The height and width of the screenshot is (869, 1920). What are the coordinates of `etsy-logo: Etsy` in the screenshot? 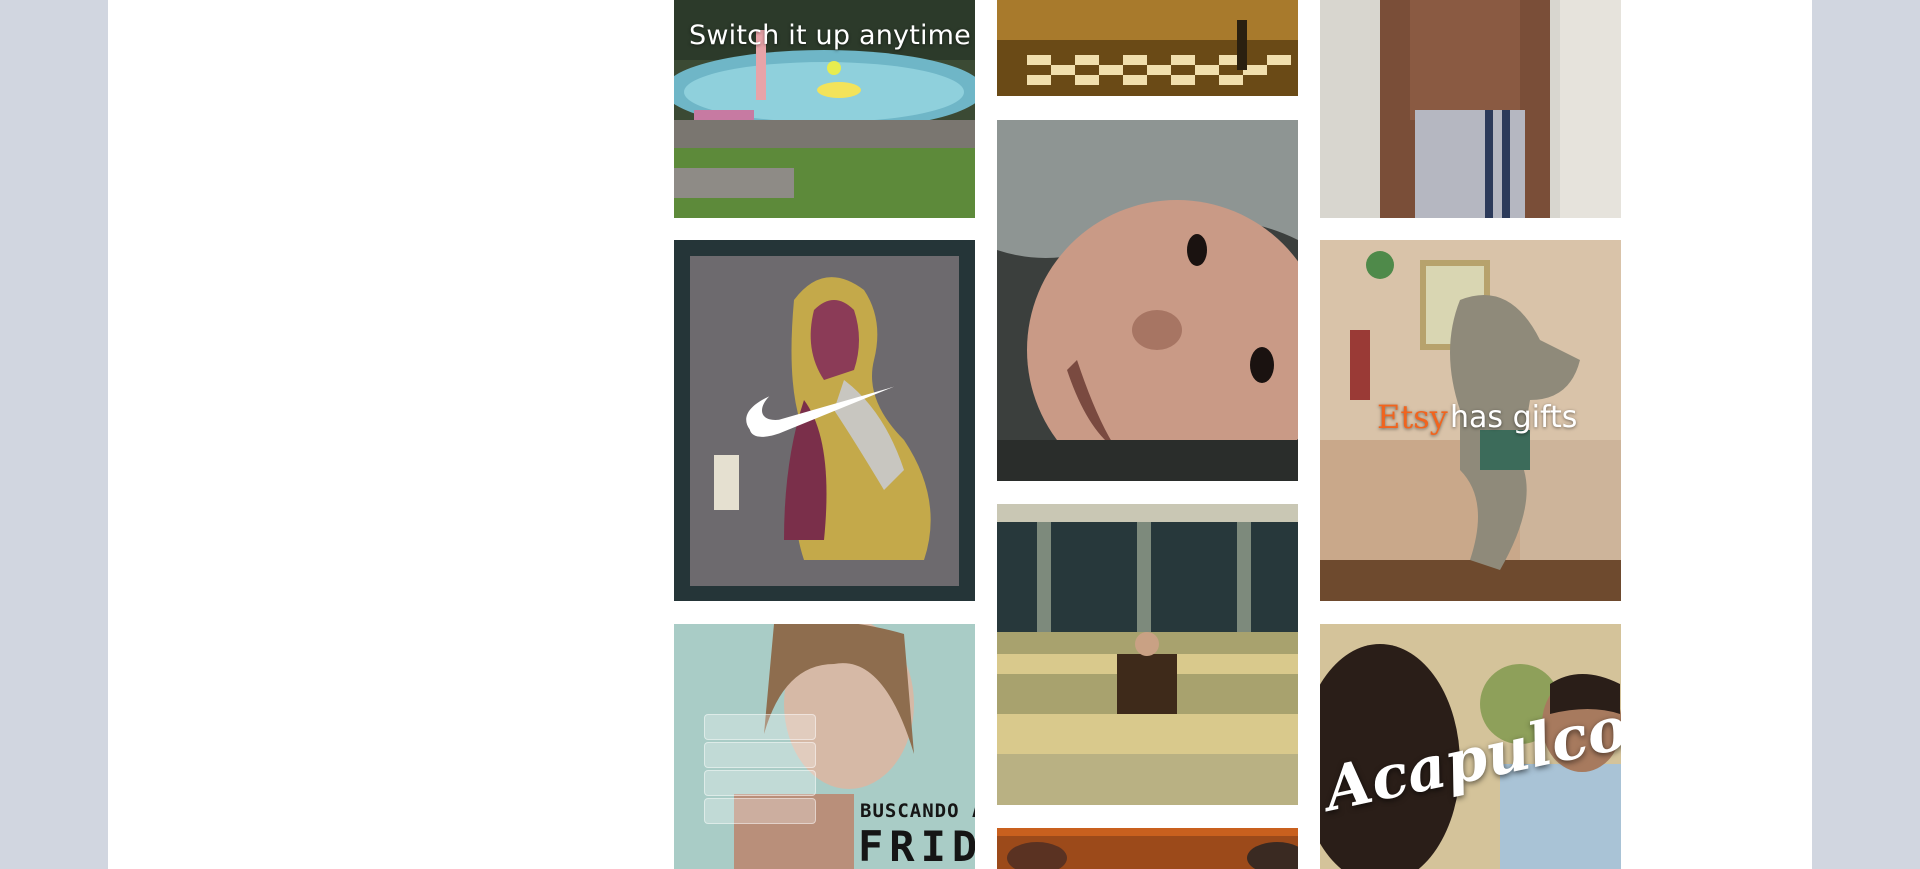 It's located at (1412, 417).